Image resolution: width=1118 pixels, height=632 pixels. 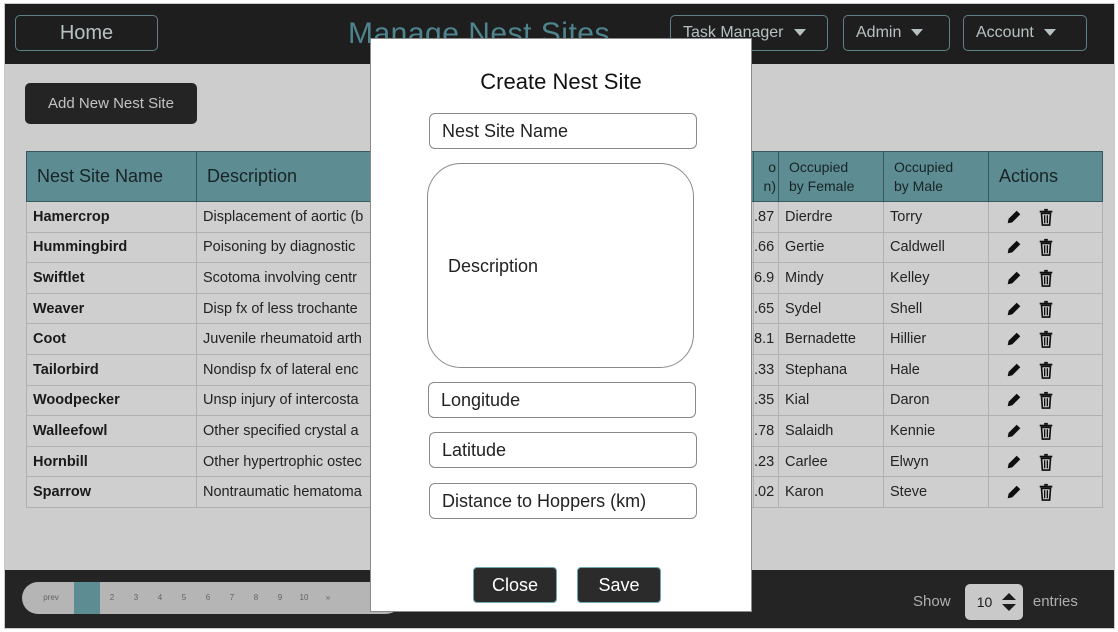 I want to click on dialog-title: Create Nest Site, so click(x=561, y=81).